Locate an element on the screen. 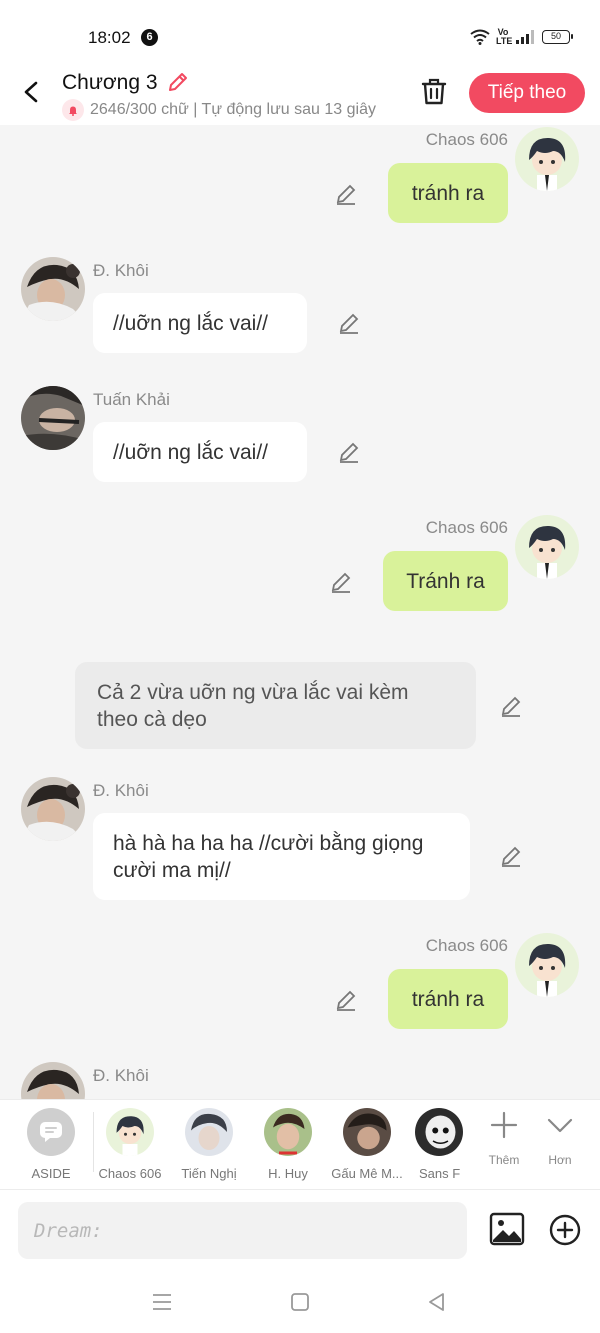 Image resolution: width=600 pixels, height=1333 pixels. character-aside: ASIDE is located at coordinates (51, 1144).